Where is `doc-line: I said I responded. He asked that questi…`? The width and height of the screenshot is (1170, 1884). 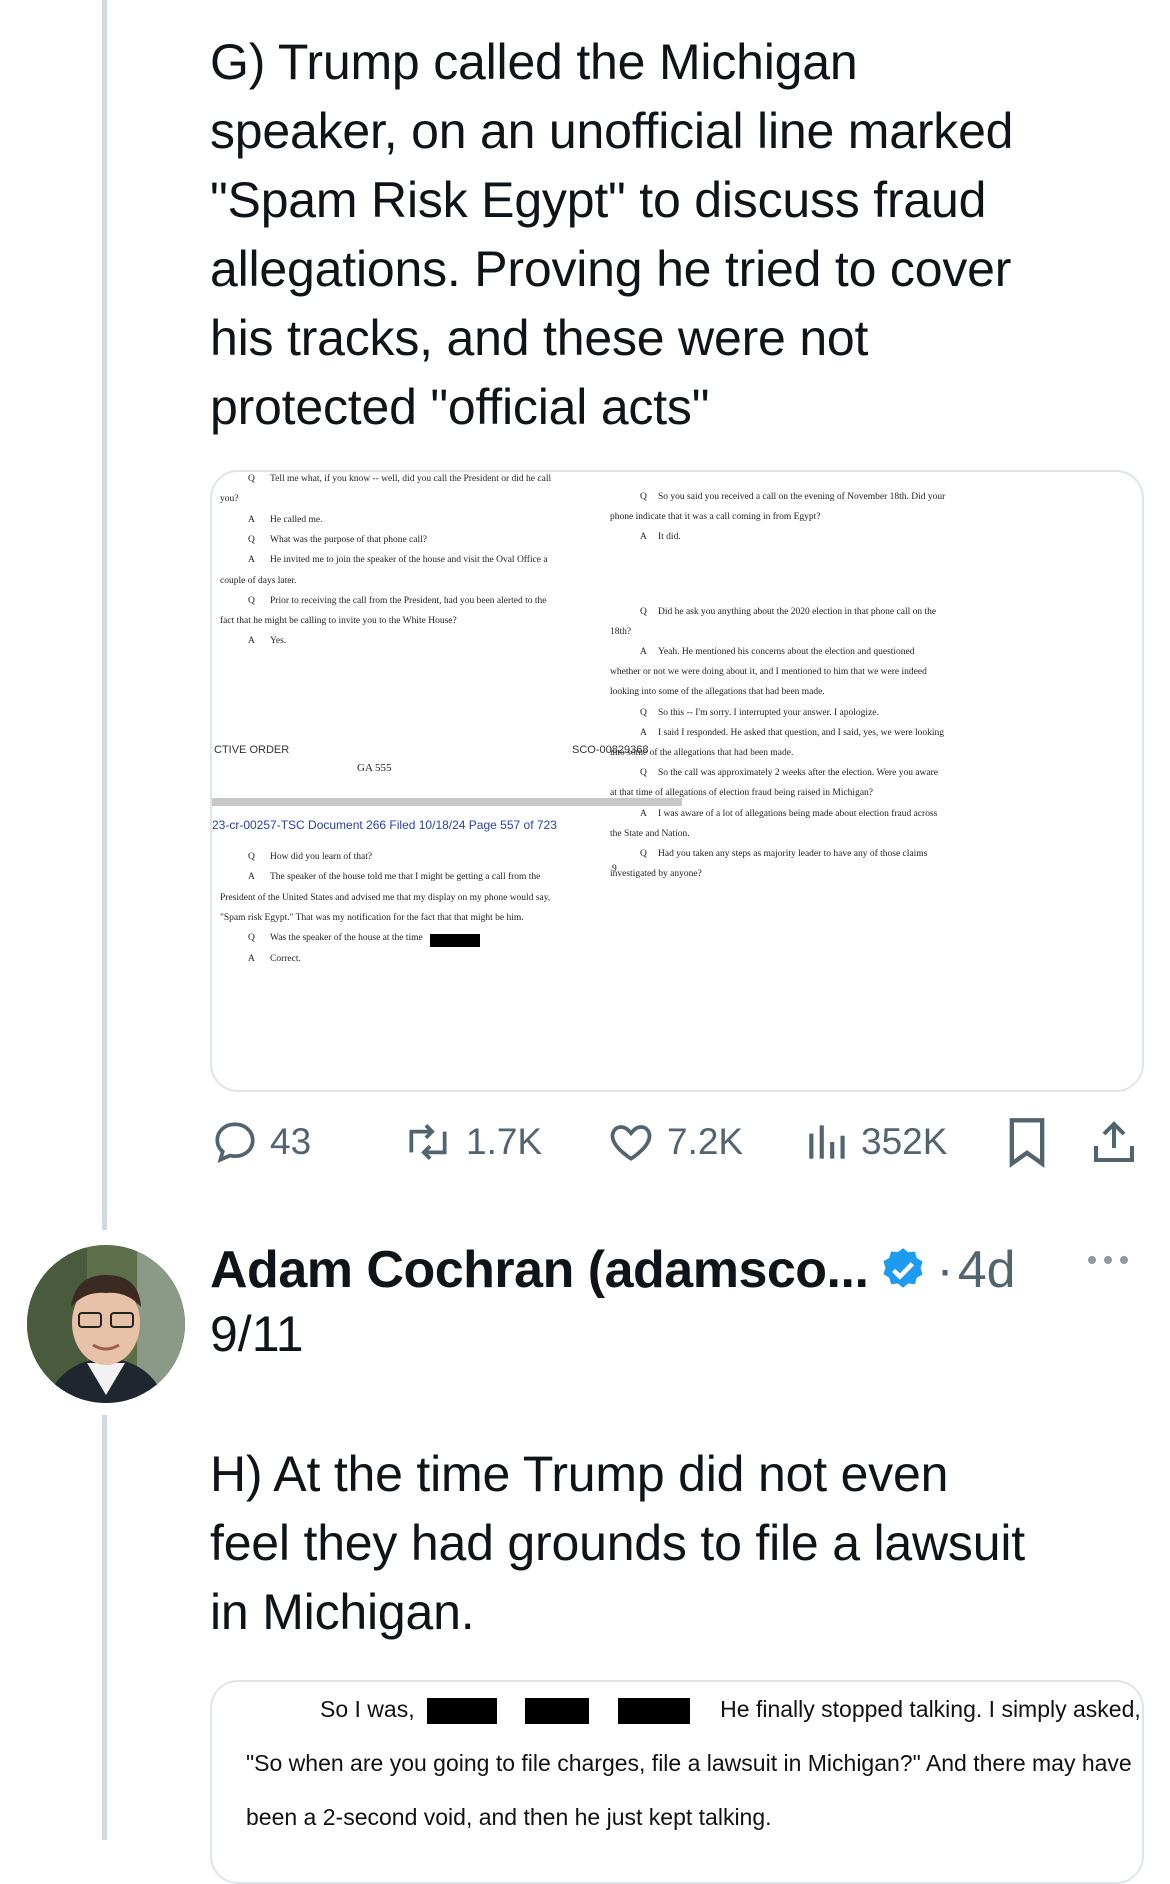
doc-line: I said I responded. He asked that questi… is located at coordinates (801, 732).